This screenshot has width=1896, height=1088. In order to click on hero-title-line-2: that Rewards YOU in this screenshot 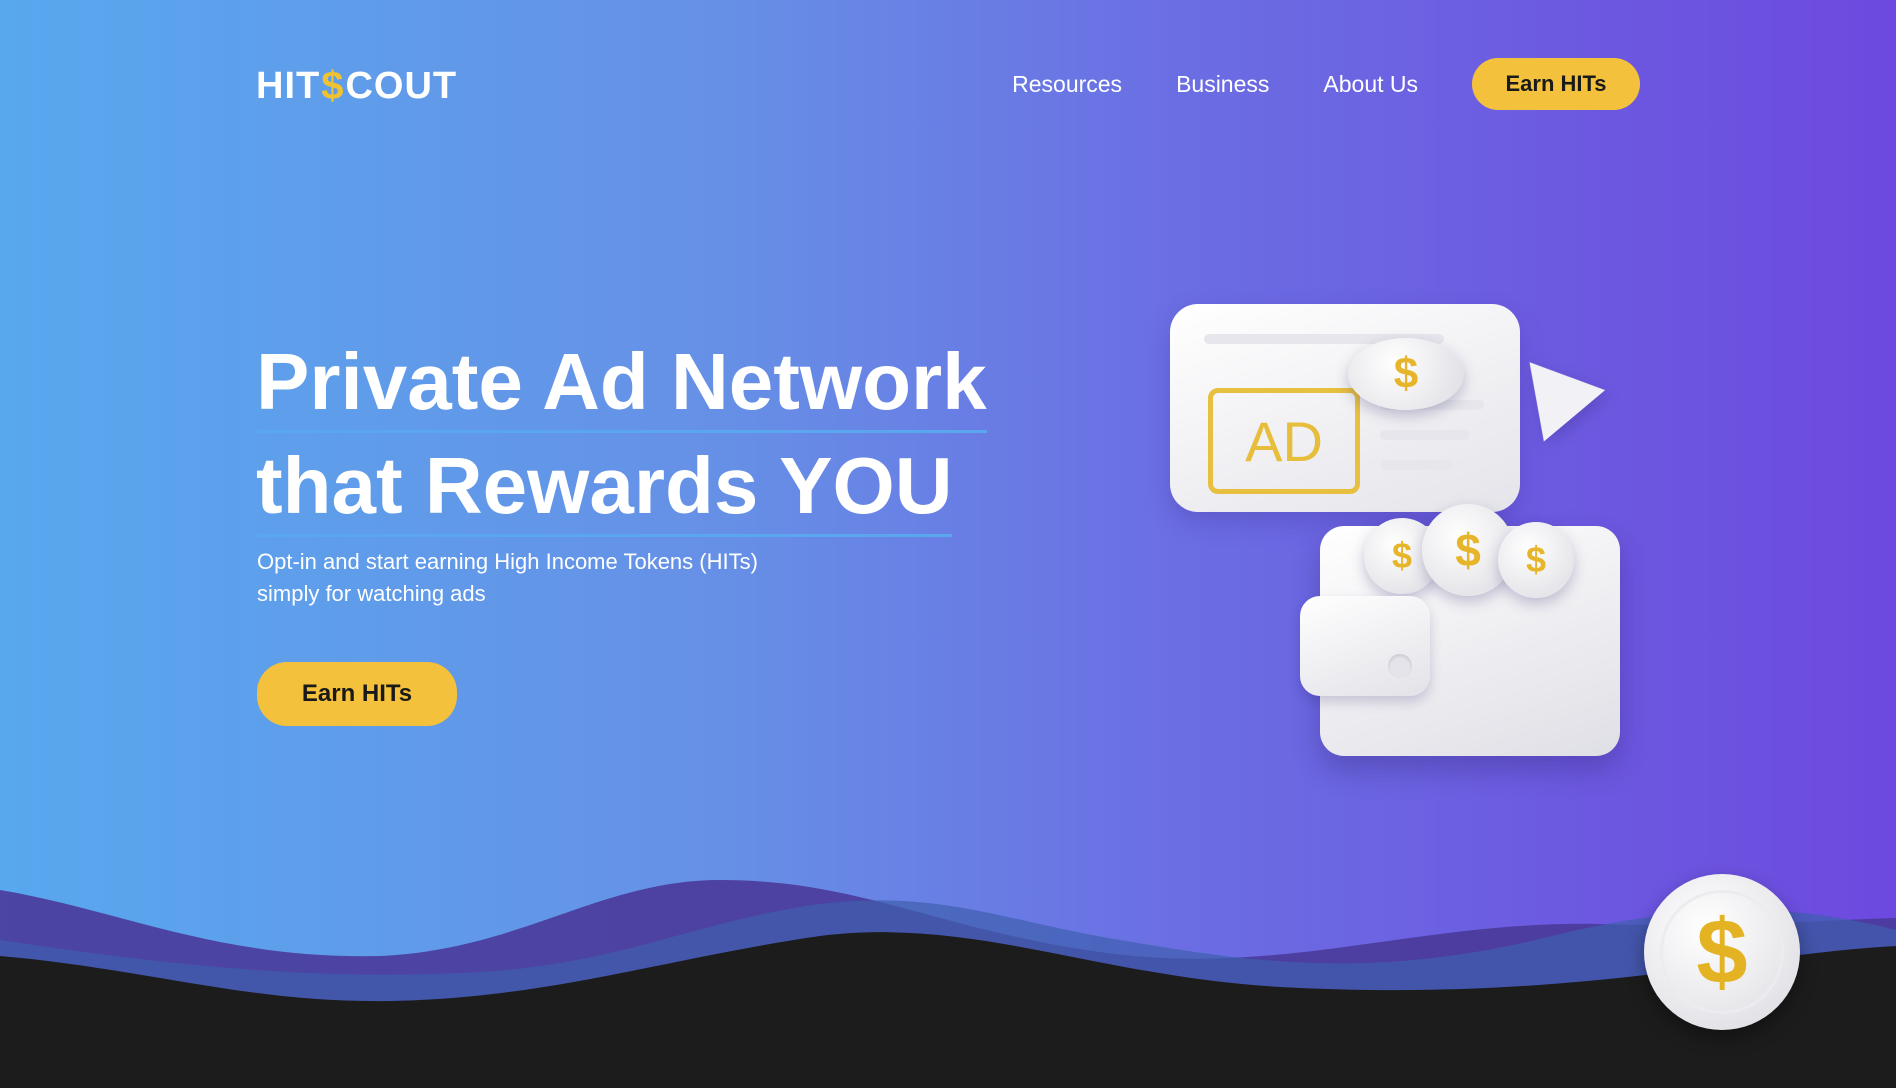, I will do `click(604, 487)`.